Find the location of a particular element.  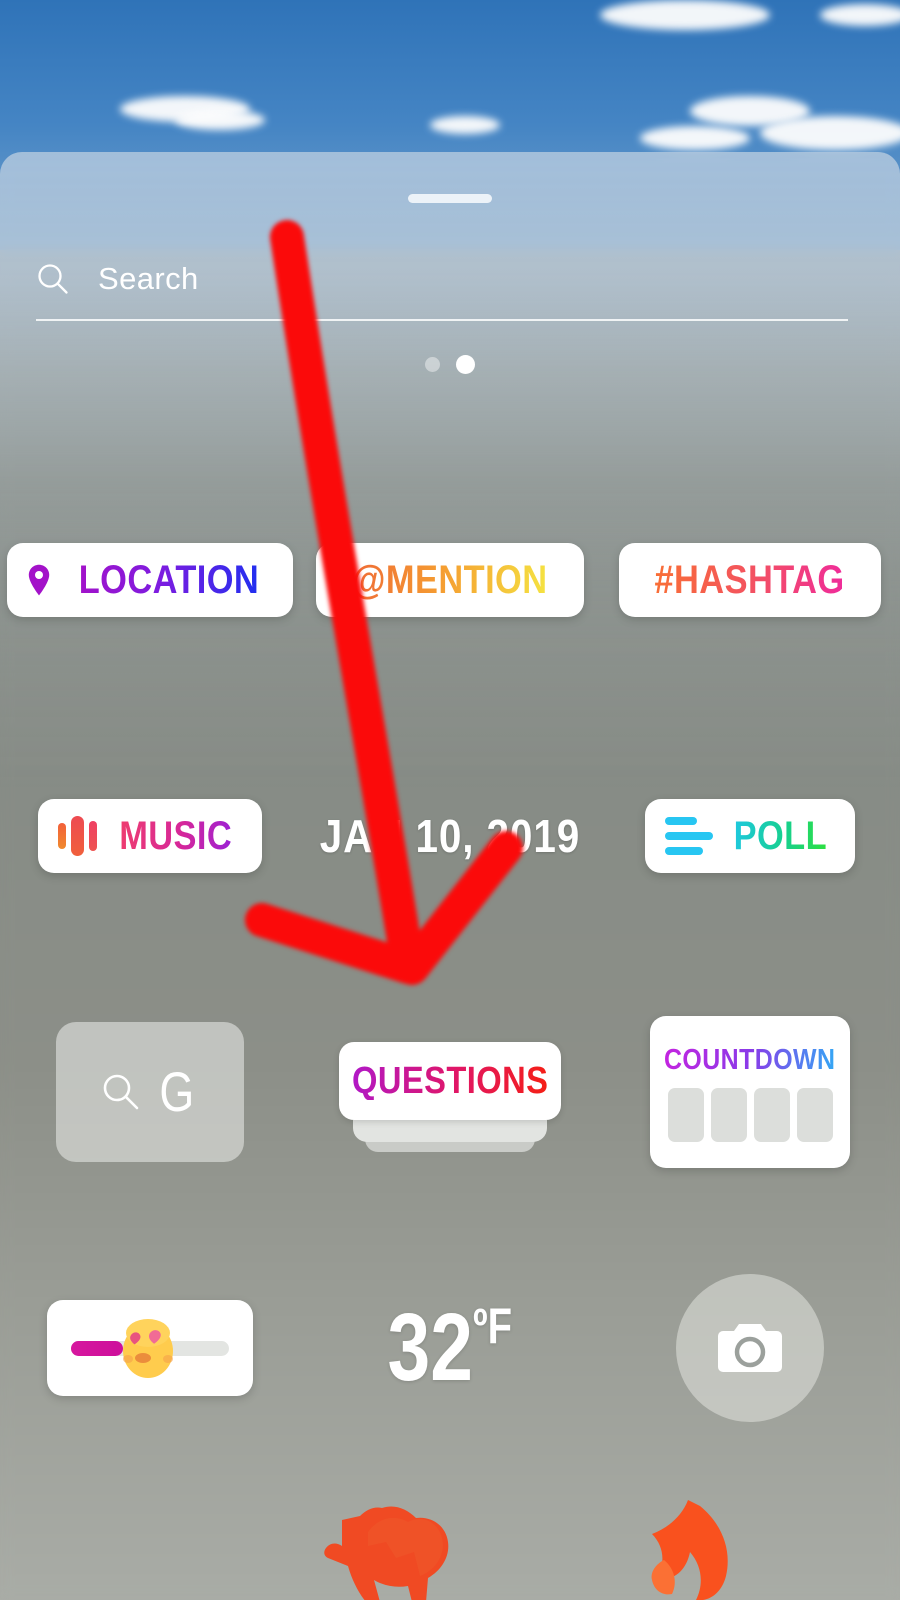

sticker-label-mention: @MENTION is located at coordinates (450, 580).